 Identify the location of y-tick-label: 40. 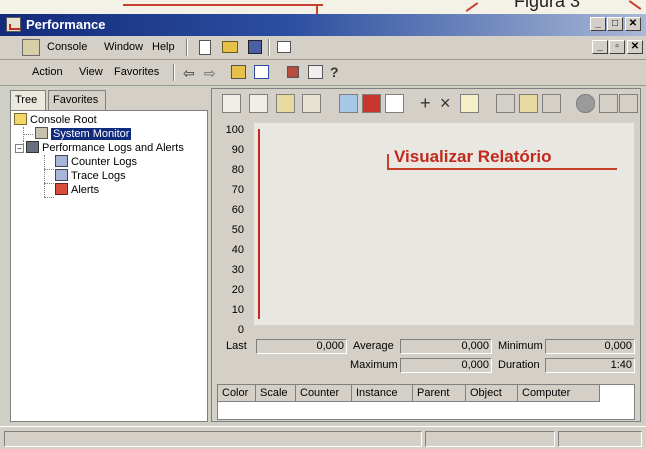
(237, 250).